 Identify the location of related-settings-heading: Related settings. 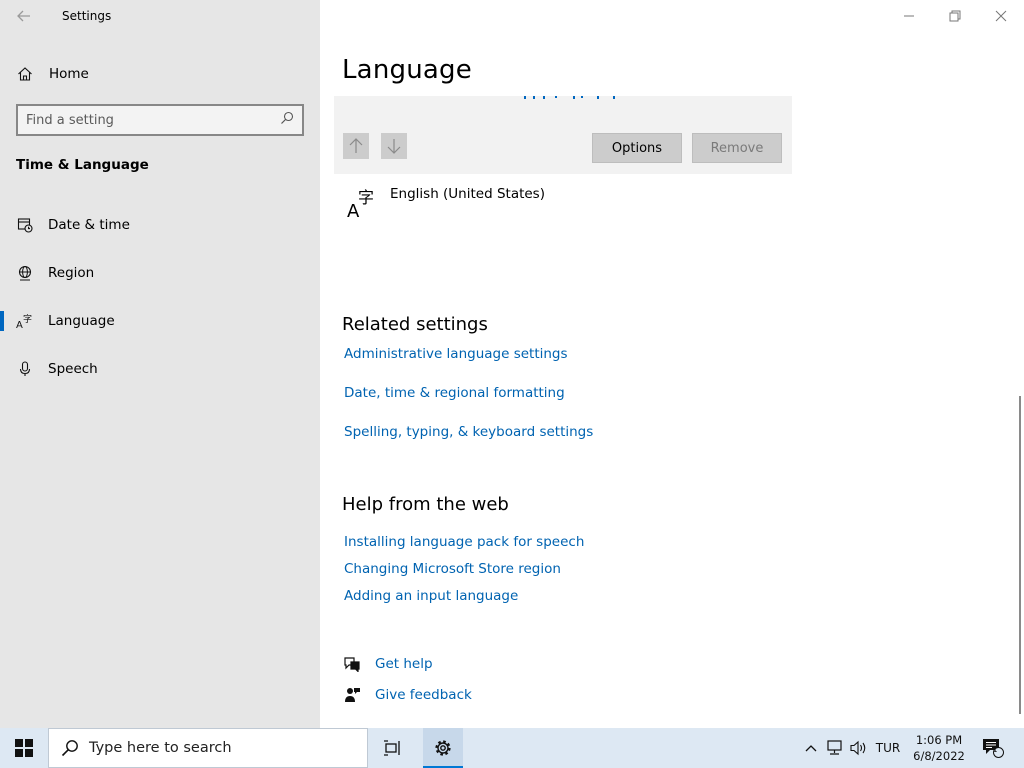
(415, 324).